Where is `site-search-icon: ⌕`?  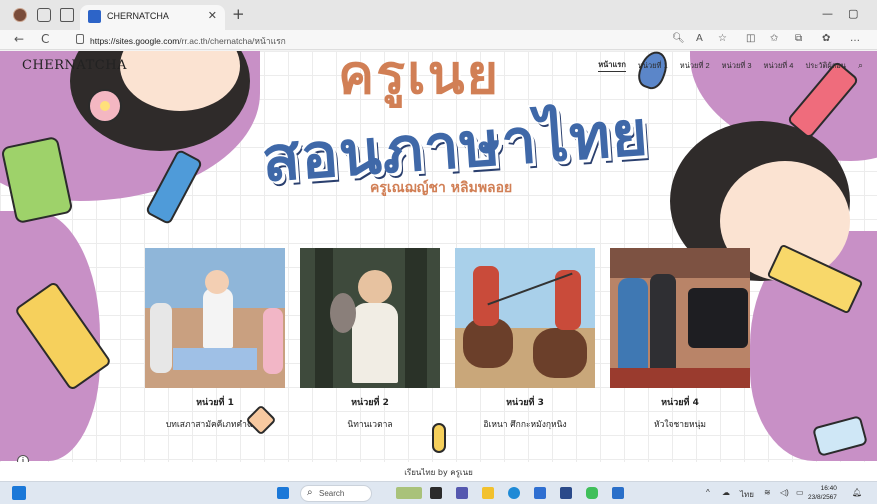 site-search-icon: ⌕ is located at coordinates (860, 66).